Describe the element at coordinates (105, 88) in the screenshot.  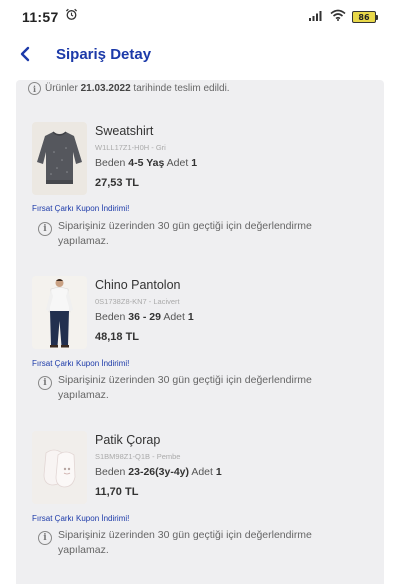
I see `delivery-date: 21.03.2022` at that location.